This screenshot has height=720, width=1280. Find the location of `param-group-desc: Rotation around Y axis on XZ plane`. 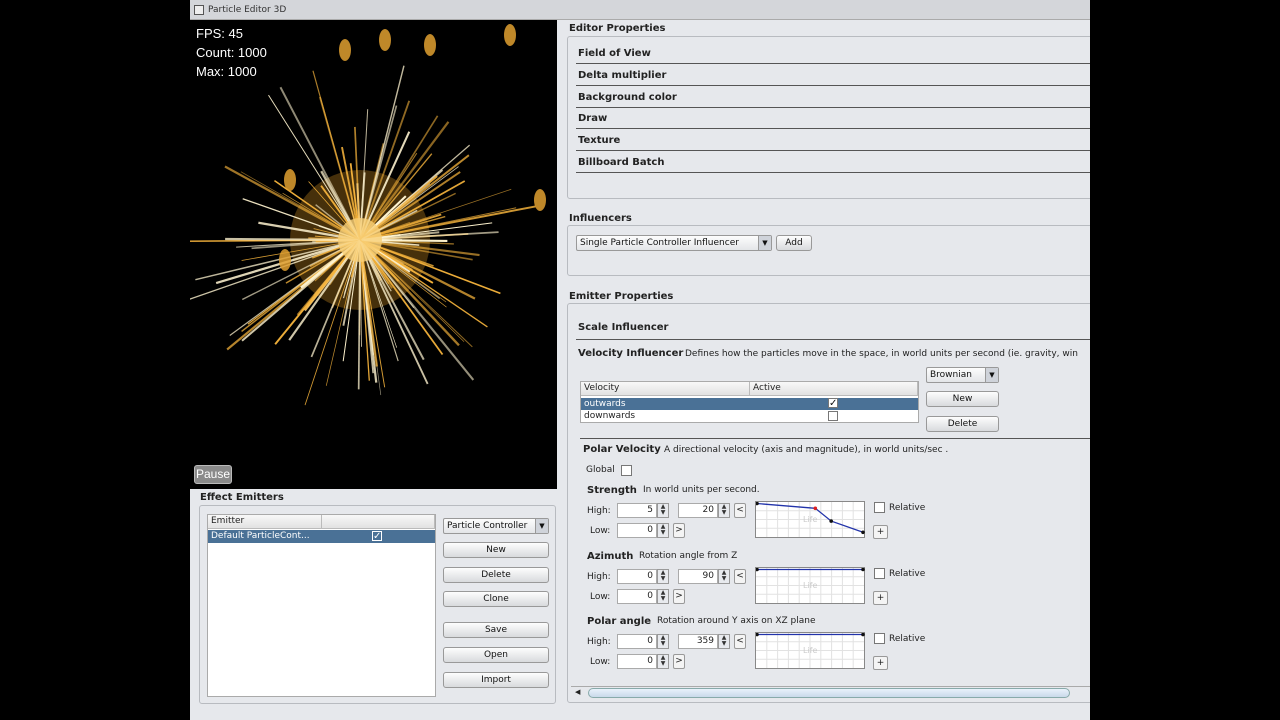

param-group-desc: Rotation around Y axis on XZ plane is located at coordinates (736, 621).